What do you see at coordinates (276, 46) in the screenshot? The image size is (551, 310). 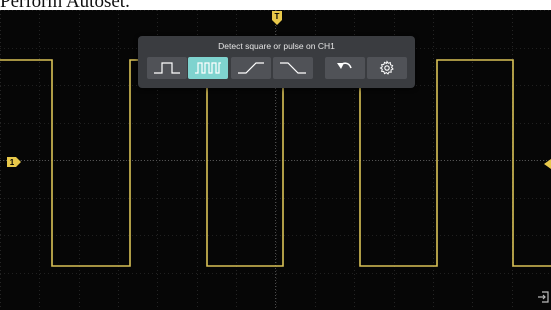 I see `autoset-panel-title: Detect square or pulse on CH1` at bounding box center [276, 46].